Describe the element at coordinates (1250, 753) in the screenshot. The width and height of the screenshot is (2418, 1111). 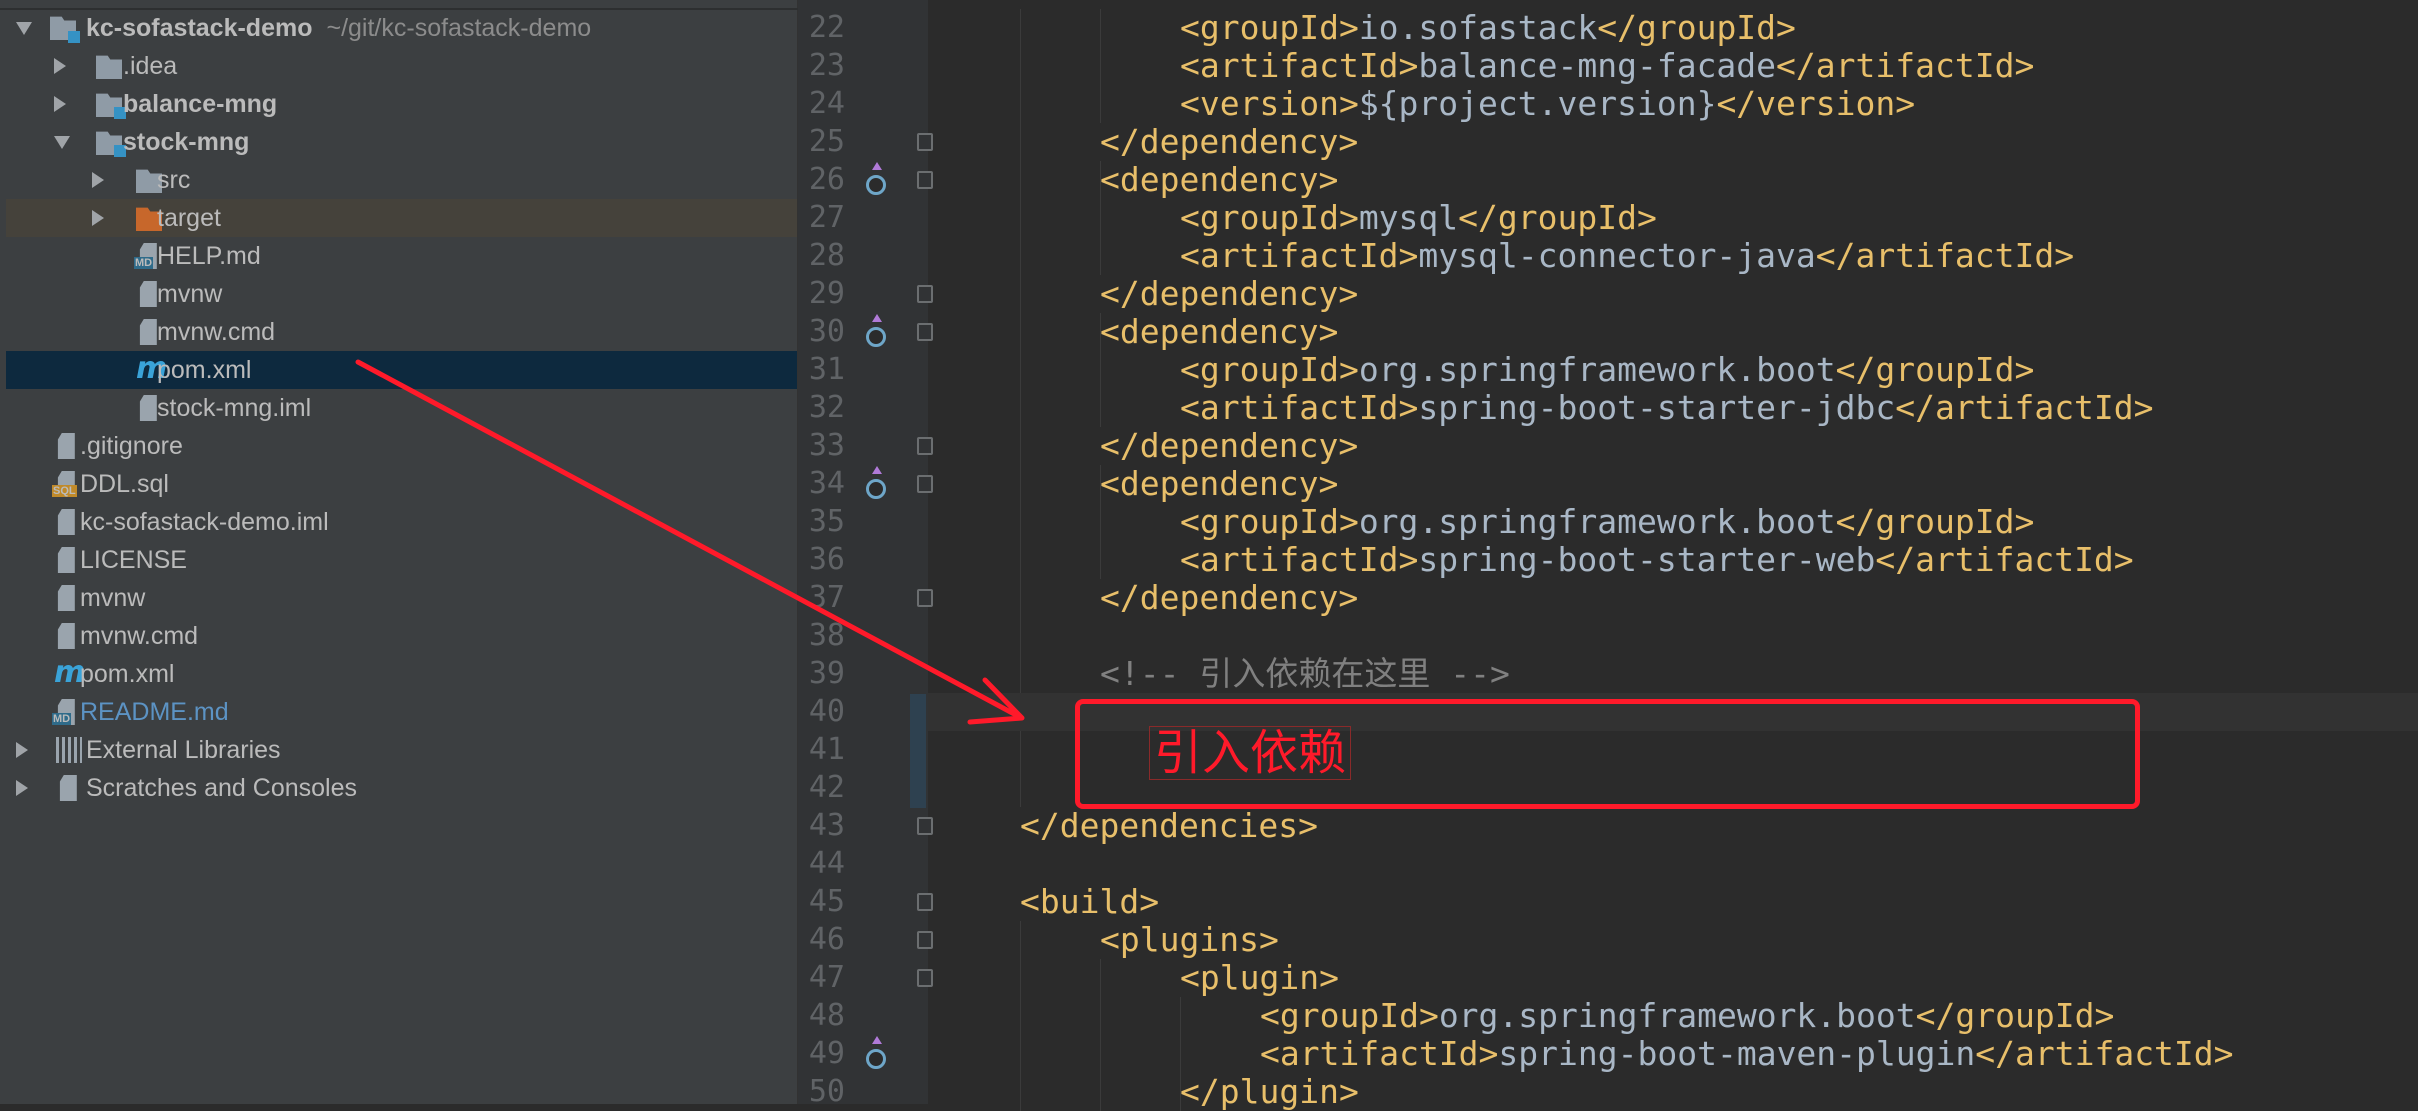
I see `annotation-label: 引入依赖` at that location.